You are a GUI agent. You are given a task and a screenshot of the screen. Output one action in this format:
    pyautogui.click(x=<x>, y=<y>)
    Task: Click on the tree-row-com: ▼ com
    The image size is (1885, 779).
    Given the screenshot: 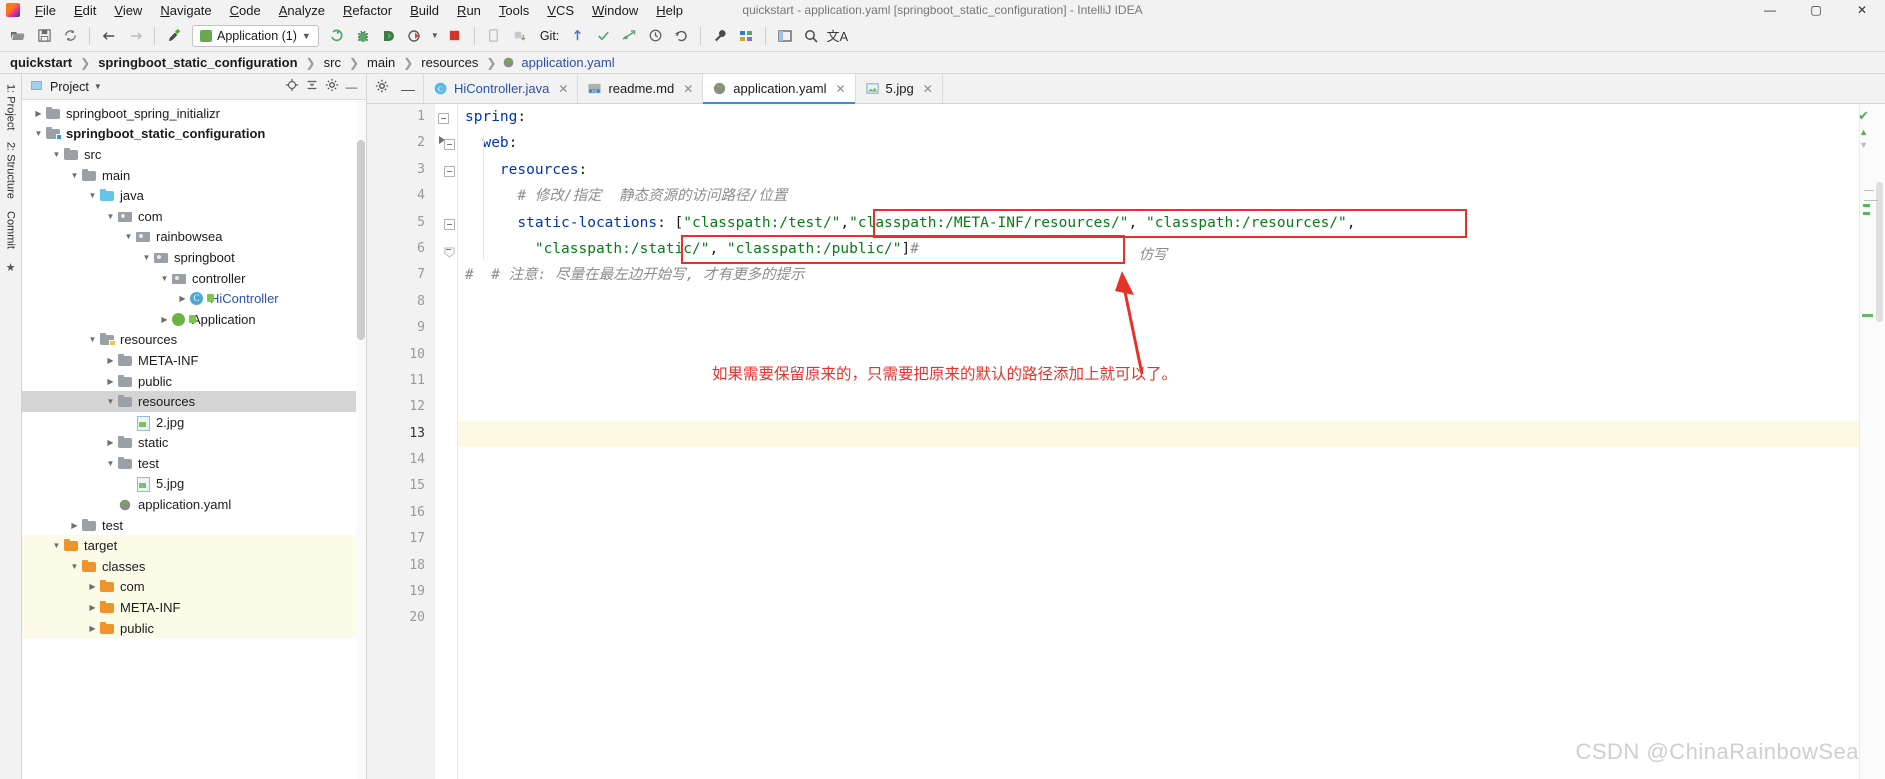 What is the action you would take?
    pyautogui.click(x=194, y=216)
    